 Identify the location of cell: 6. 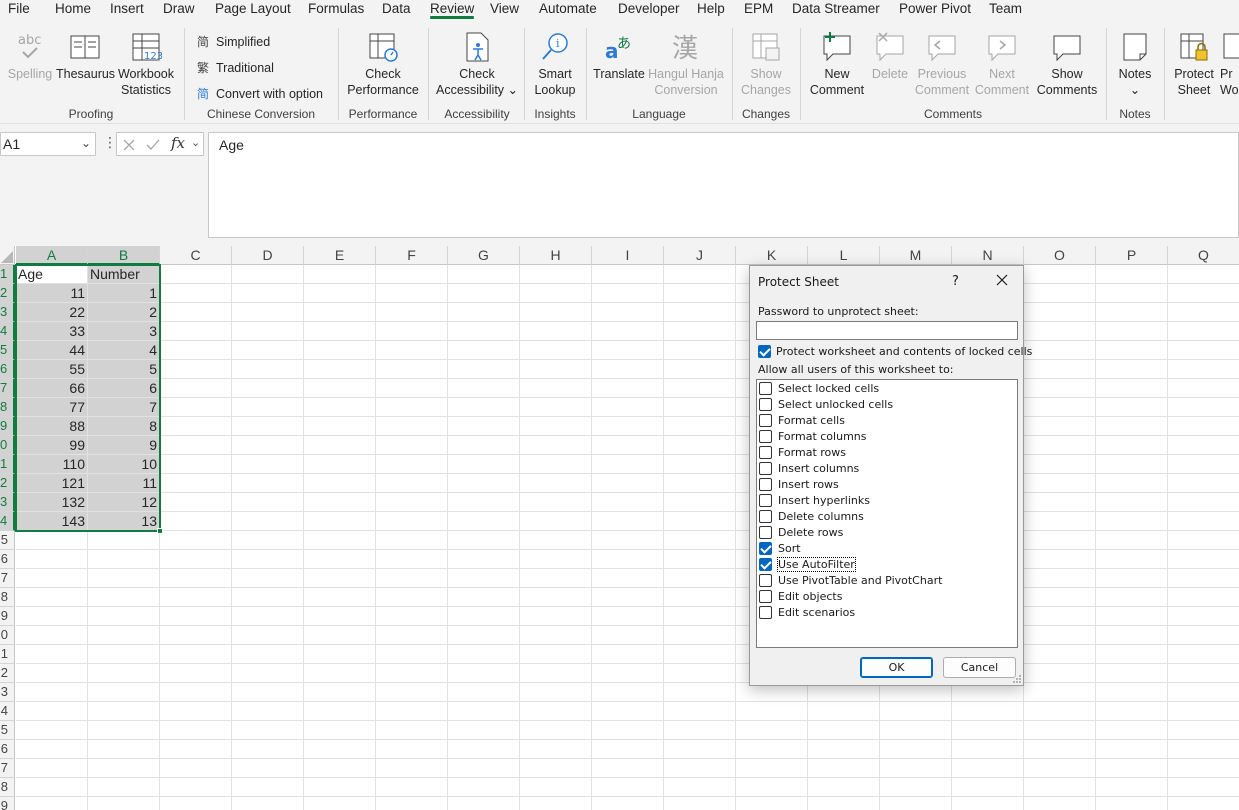
(124, 388).